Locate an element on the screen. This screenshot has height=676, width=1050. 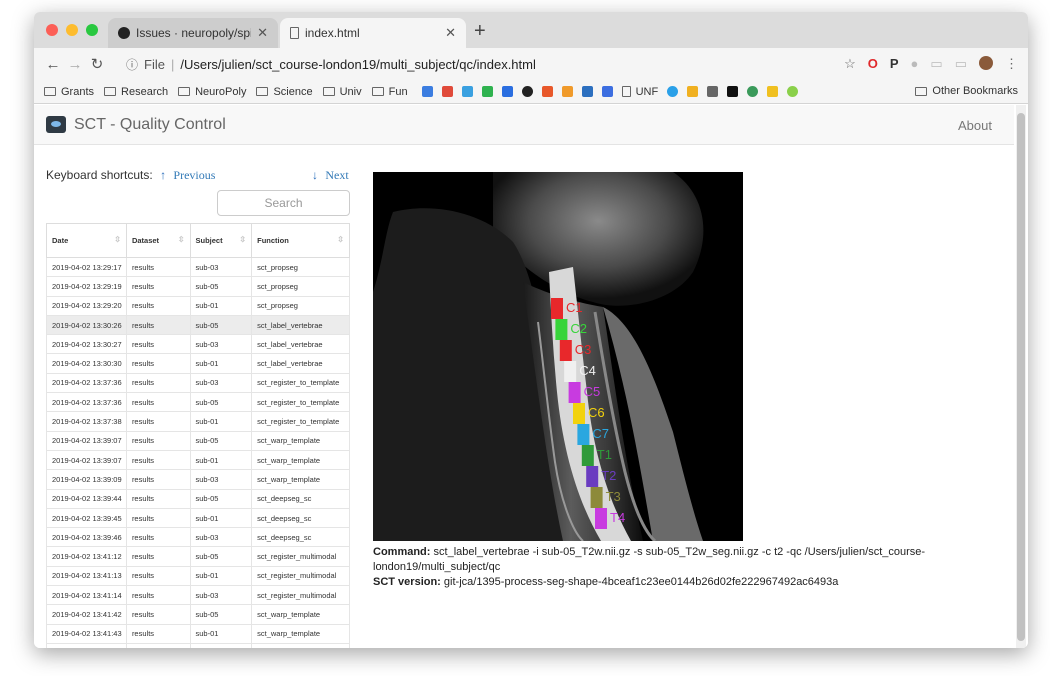
bookmark-folder: Fun is located at coordinates (389, 92).